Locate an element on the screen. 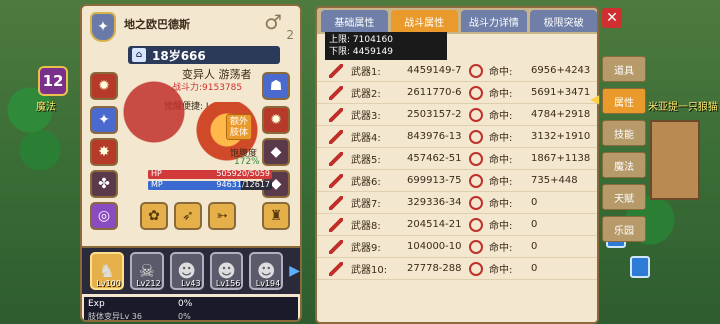 The image size is (720, 324). world-level-badge: 12 is located at coordinates (53, 81).